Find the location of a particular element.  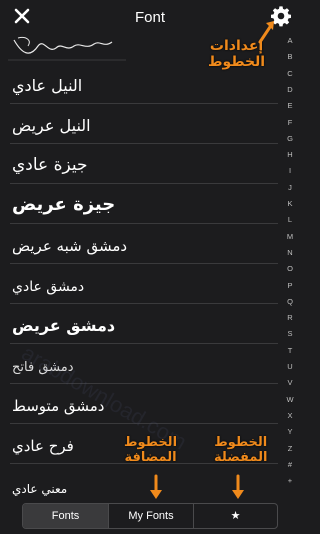

font-row-label: دمشق متوسط is located at coordinates (58, 406).